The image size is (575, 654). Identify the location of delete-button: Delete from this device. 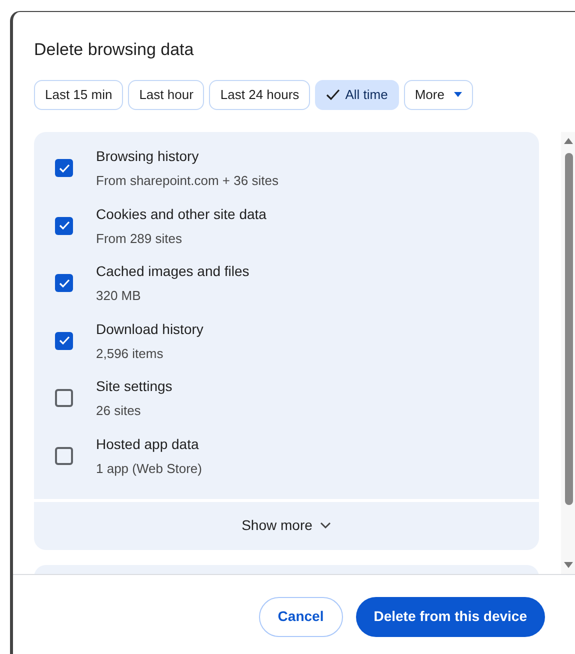
(450, 616).